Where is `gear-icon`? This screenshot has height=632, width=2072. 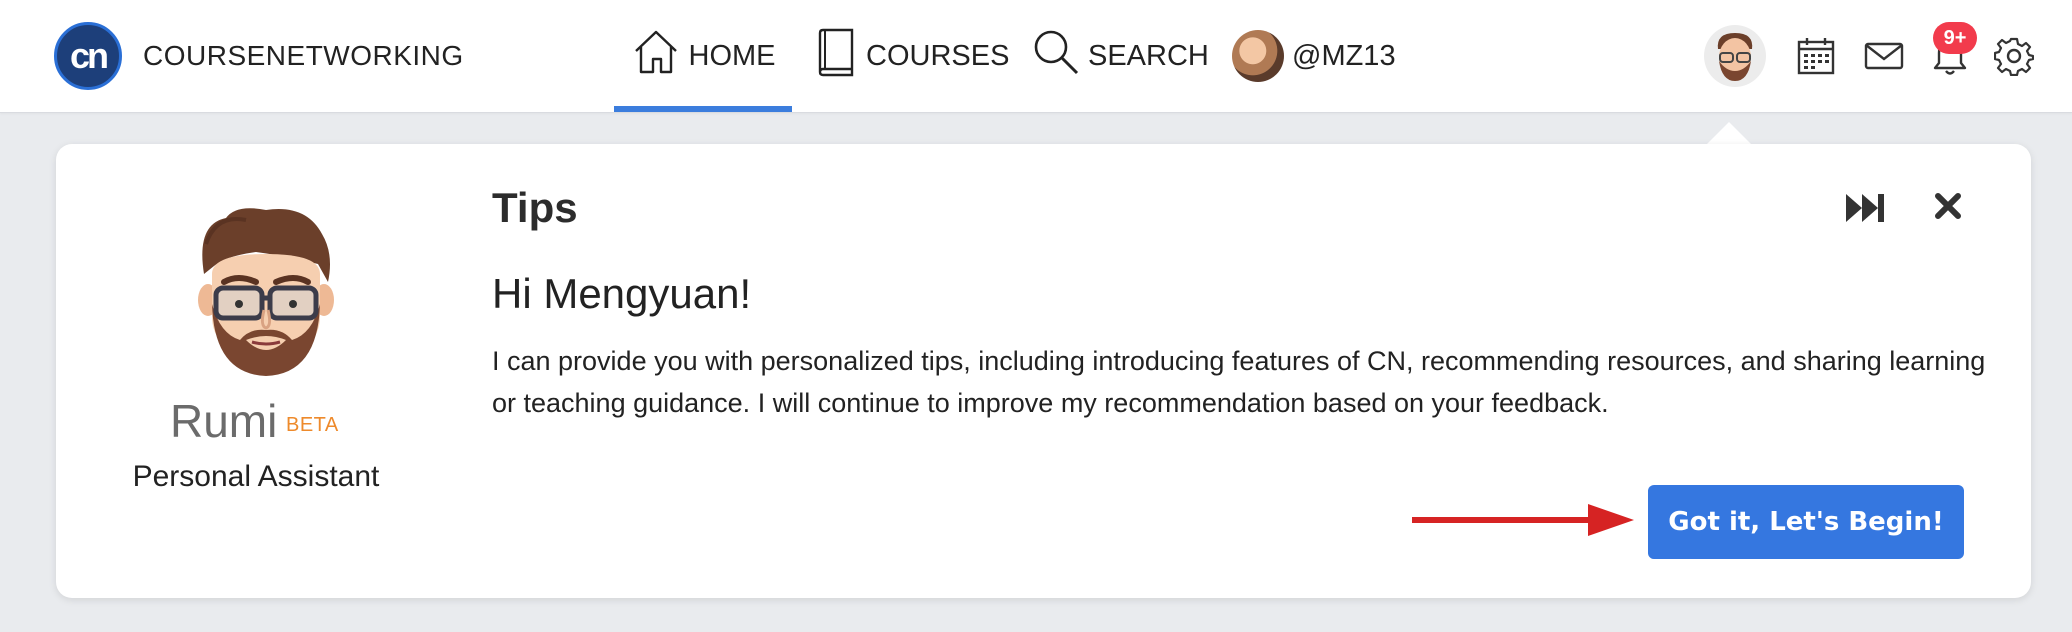 gear-icon is located at coordinates (2014, 56).